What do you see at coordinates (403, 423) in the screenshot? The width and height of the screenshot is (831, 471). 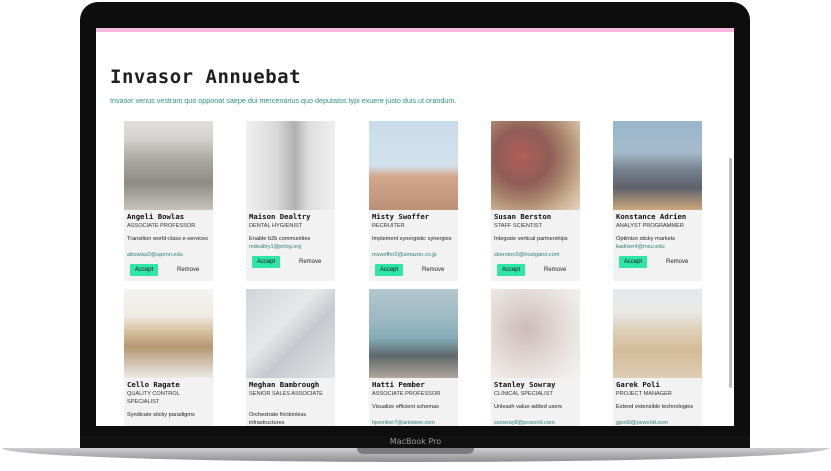 I see `card-email: hpember7@artisteer.com` at bounding box center [403, 423].